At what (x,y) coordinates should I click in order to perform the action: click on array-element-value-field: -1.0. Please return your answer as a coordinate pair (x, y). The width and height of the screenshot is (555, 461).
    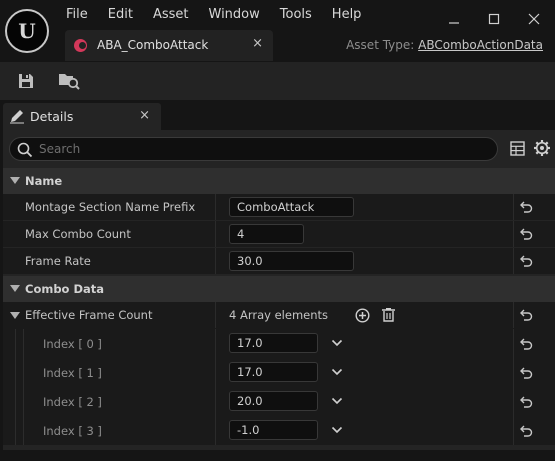
    Looking at the image, I should click on (273, 430).